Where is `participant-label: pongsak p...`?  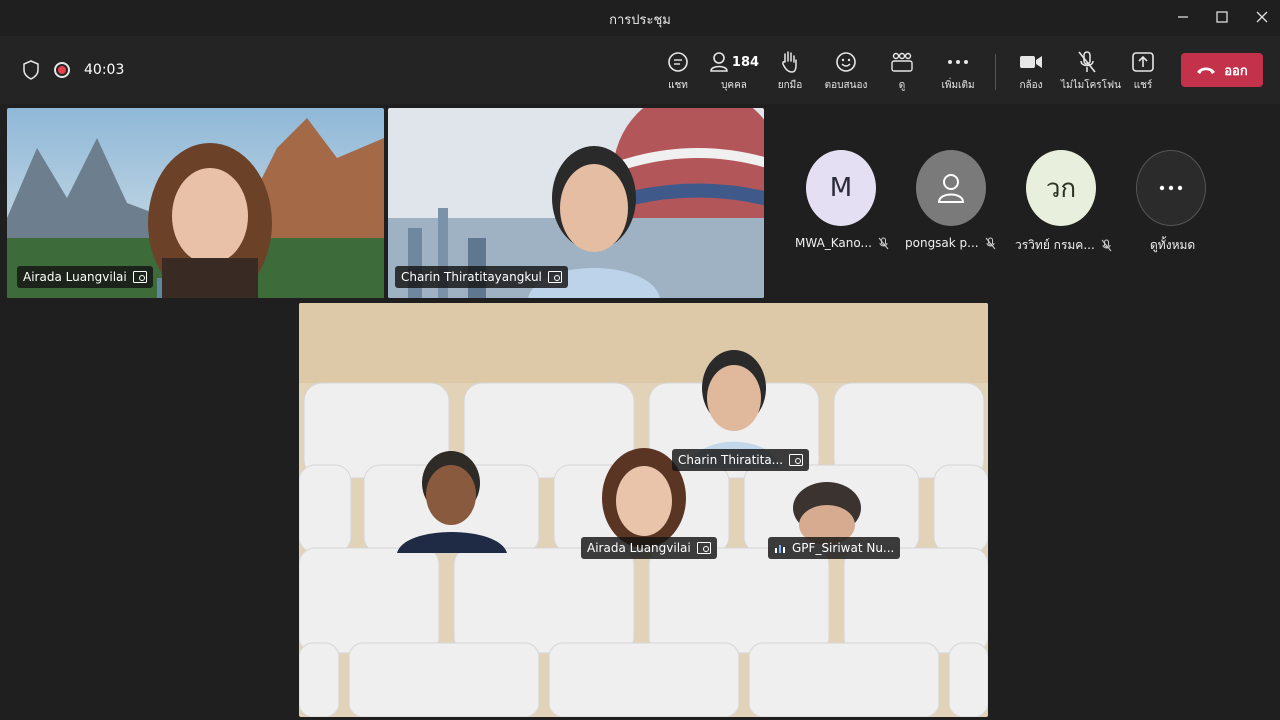
participant-label: pongsak p... is located at coordinates (950, 243).